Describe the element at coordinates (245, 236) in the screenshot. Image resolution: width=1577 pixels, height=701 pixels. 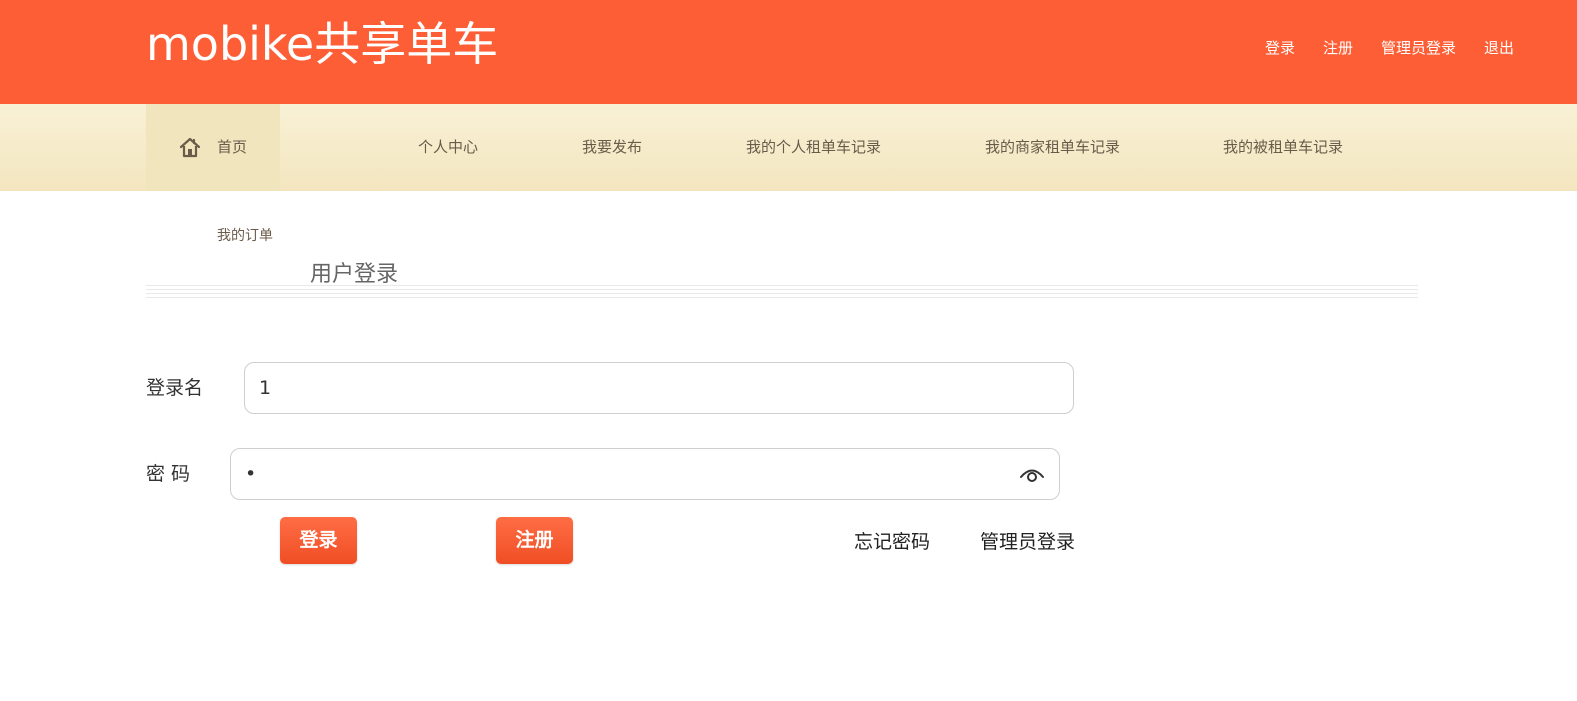
I see `nav-item-my-orders: 我的订单` at that location.